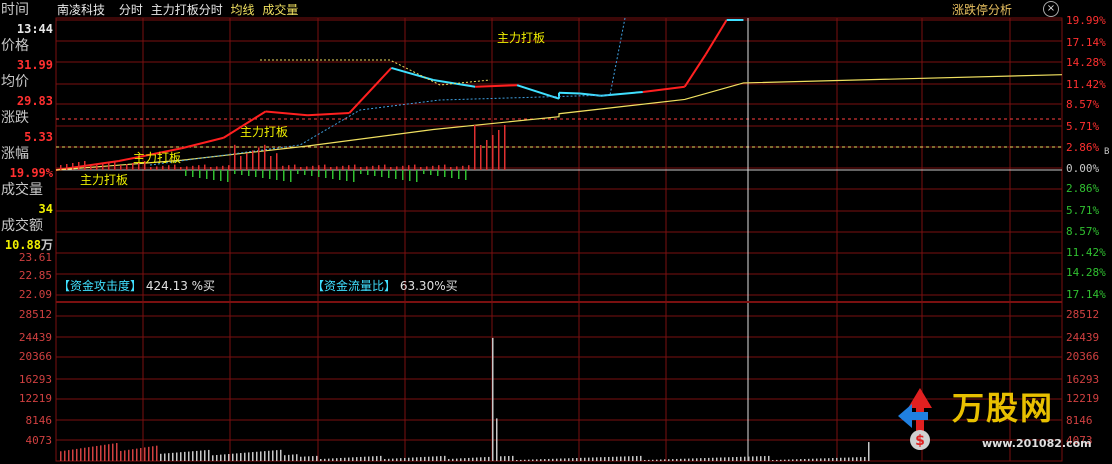  Describe the element at coordinates (31, 173) in the screenshot. I see `pct-value: 19.99%` at that location.